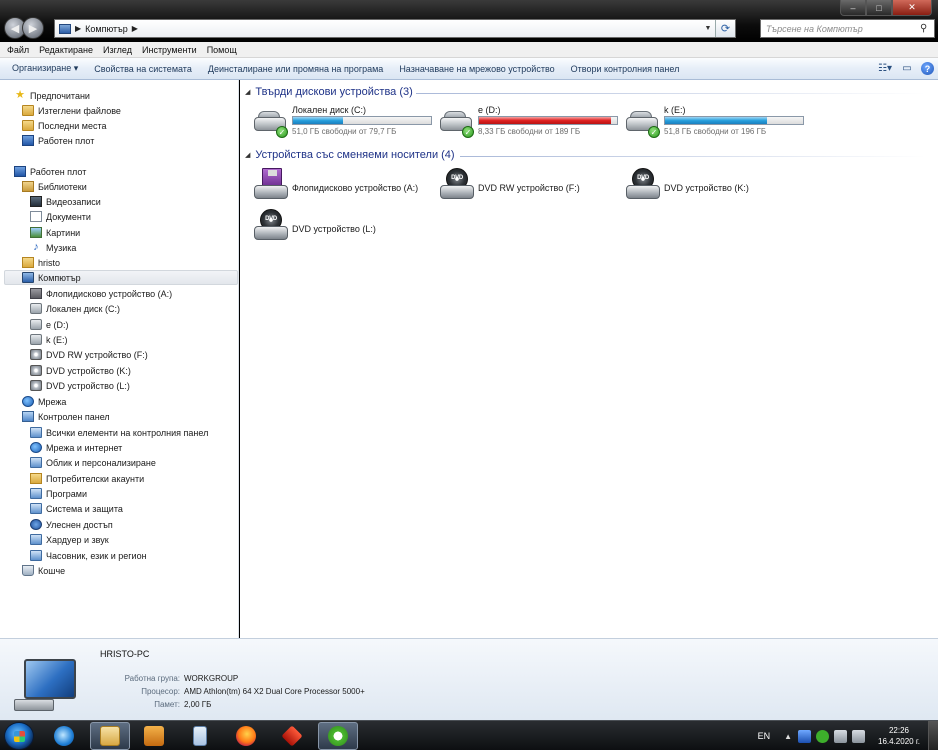  I want to click on workgroup-value: WORKGROUP, so click(211, 678).